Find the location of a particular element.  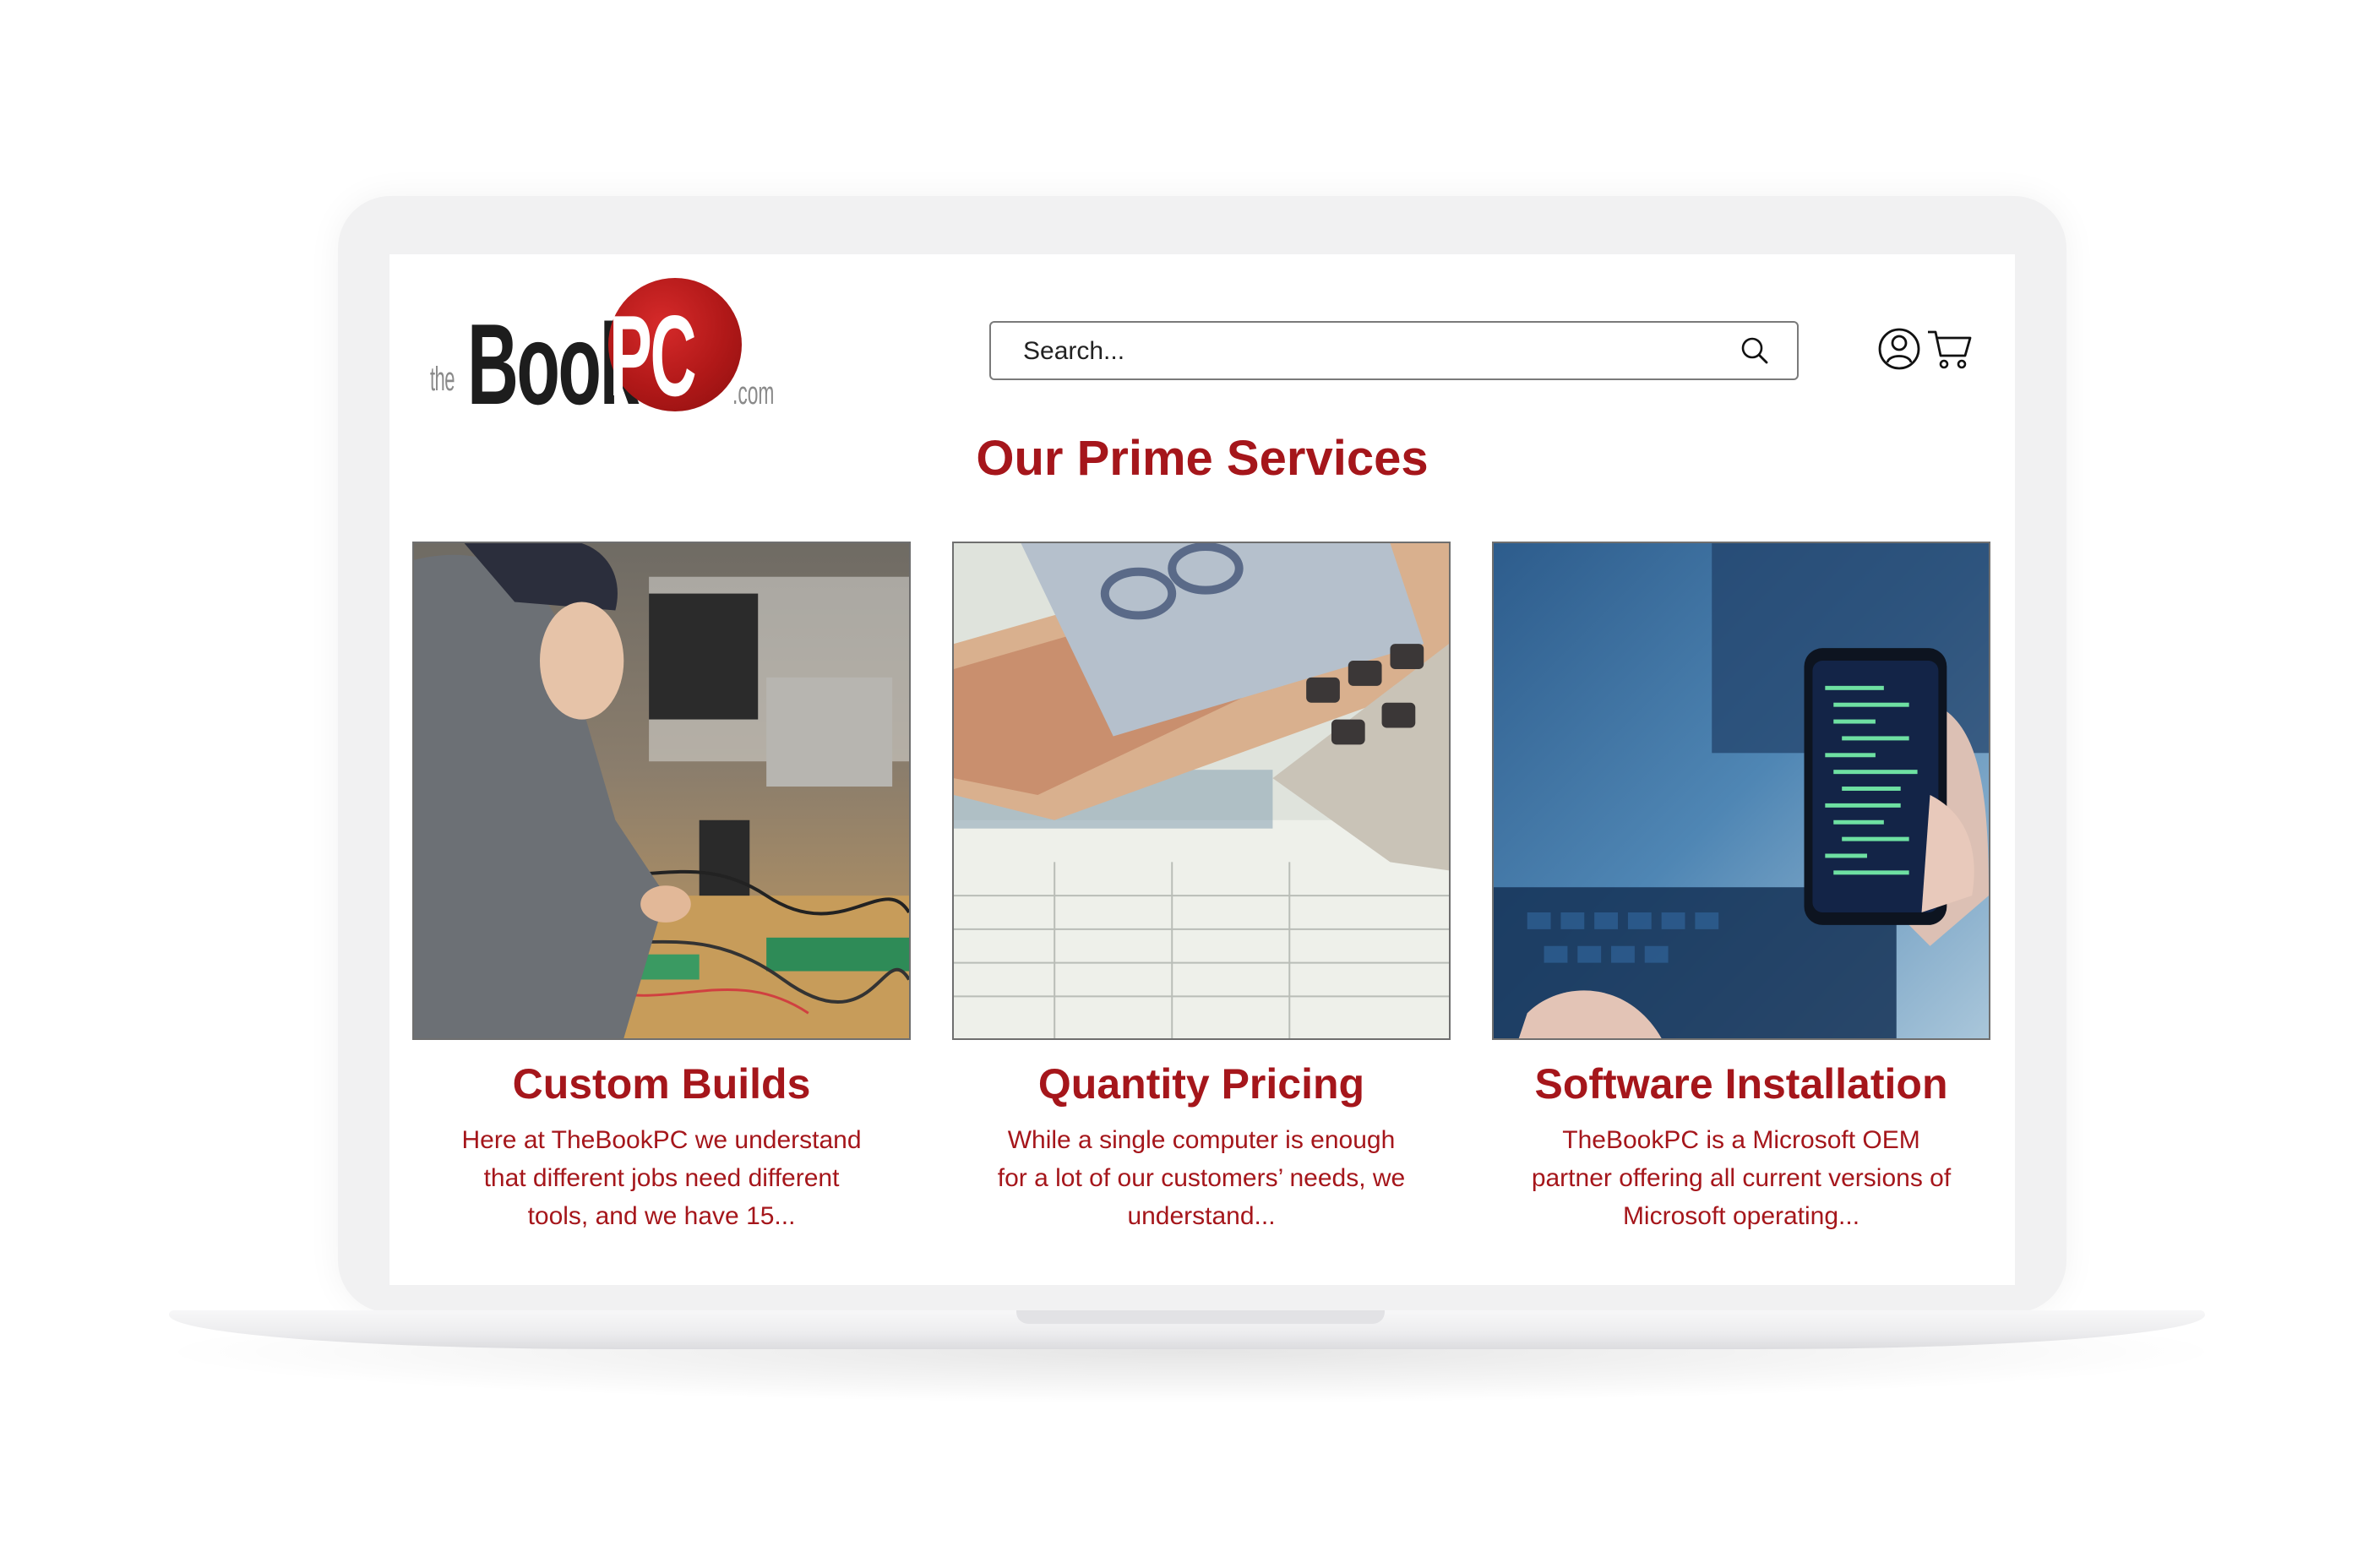

search-input is located at coordinates (1370, 351).